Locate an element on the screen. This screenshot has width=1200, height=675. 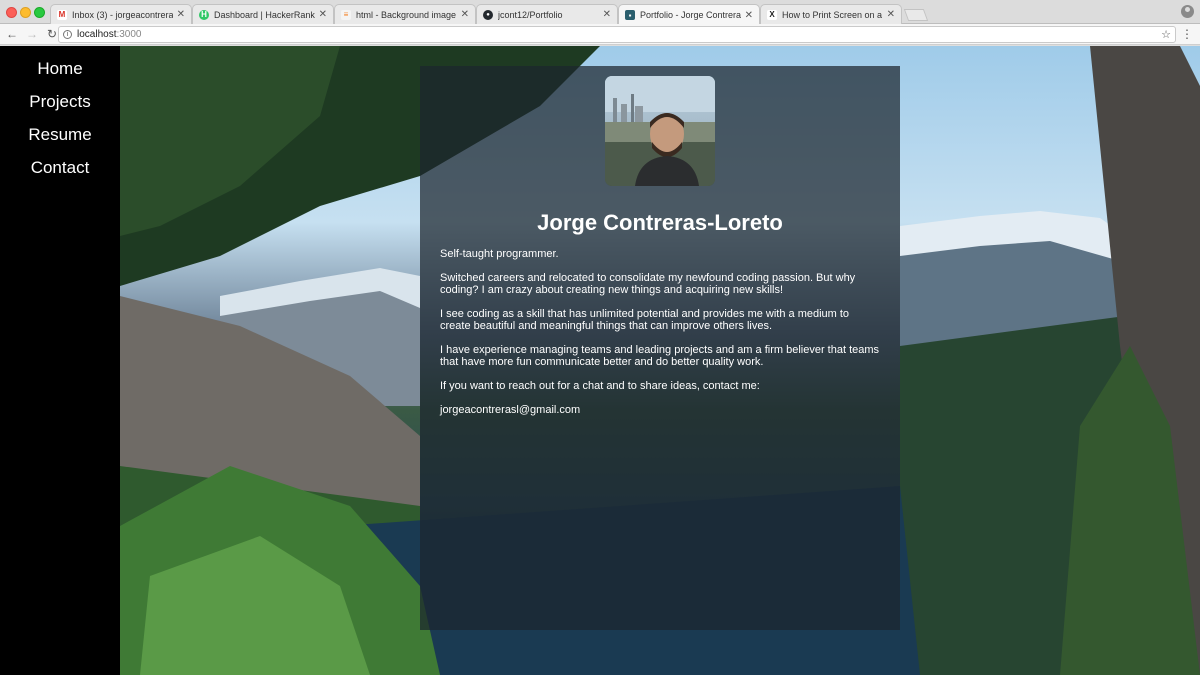
profile-icon is located at coordinates (1187, 11).